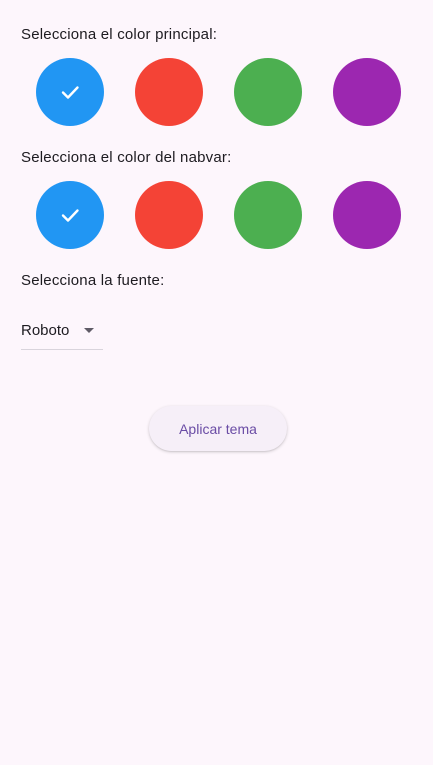 The width and height of the screenshot is (433, 765). Describe the element at coordinates (126, 157) in the screenshot. I see `navbar-color-label: Selecciona el color del nabvar:` at that location.